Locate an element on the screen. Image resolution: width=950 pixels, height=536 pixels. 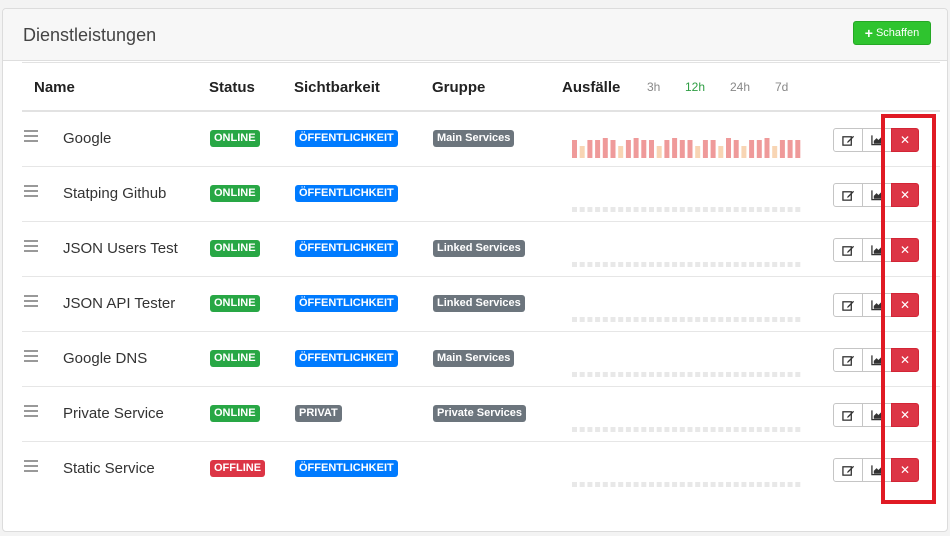
column-header-group: Gruppe is located at coordinates (459, 87).